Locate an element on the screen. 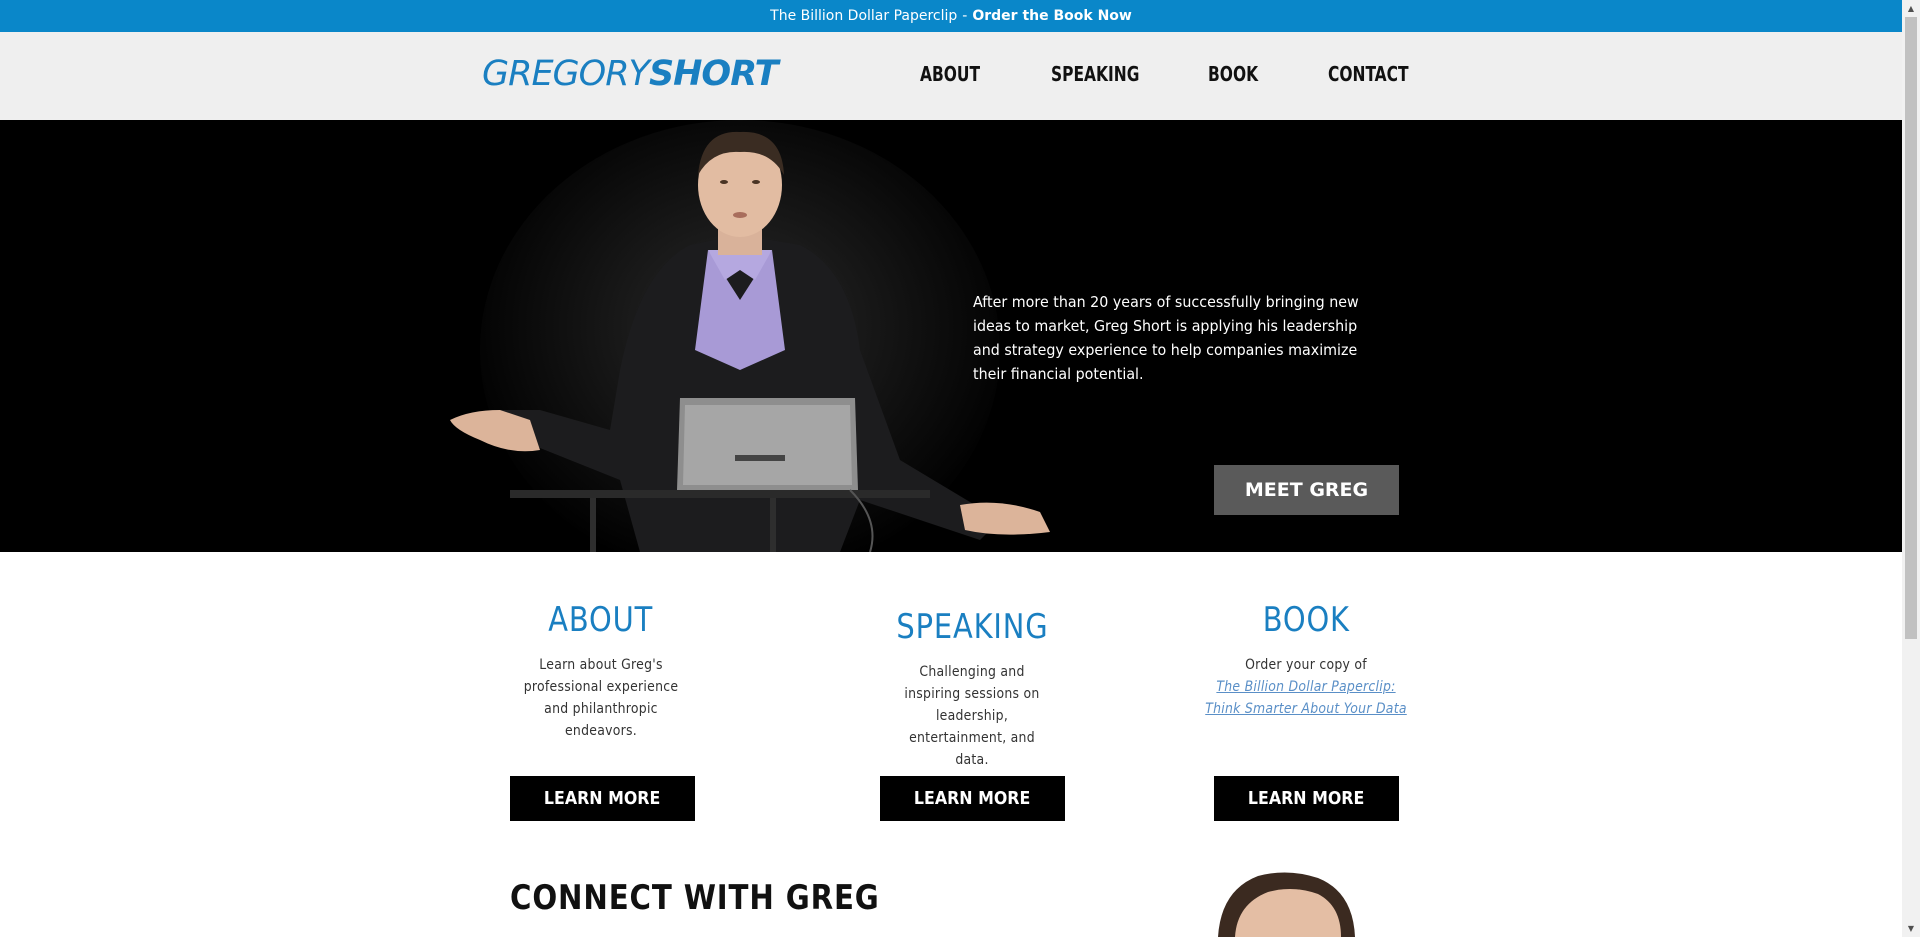 This screenshot has width=1920, height=937. connect-heading: CONNECT WITH GREG is located at coordinates (695, 898).